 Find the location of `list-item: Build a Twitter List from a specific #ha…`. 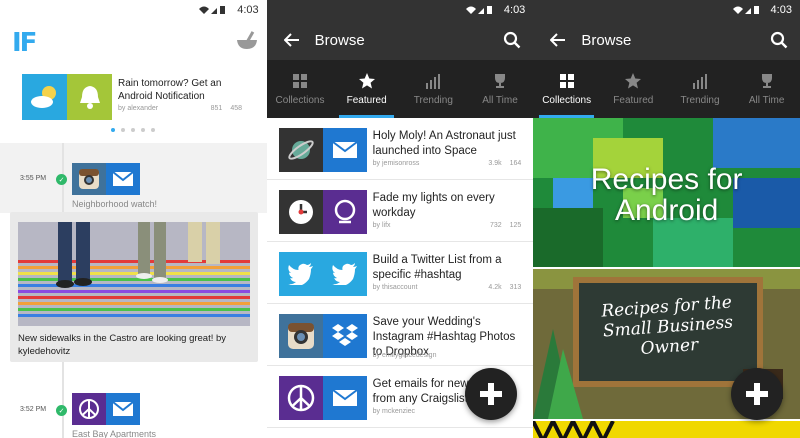

list-item: Build a Twitter List from a specific #ha… is located at coordinates (400, 273).